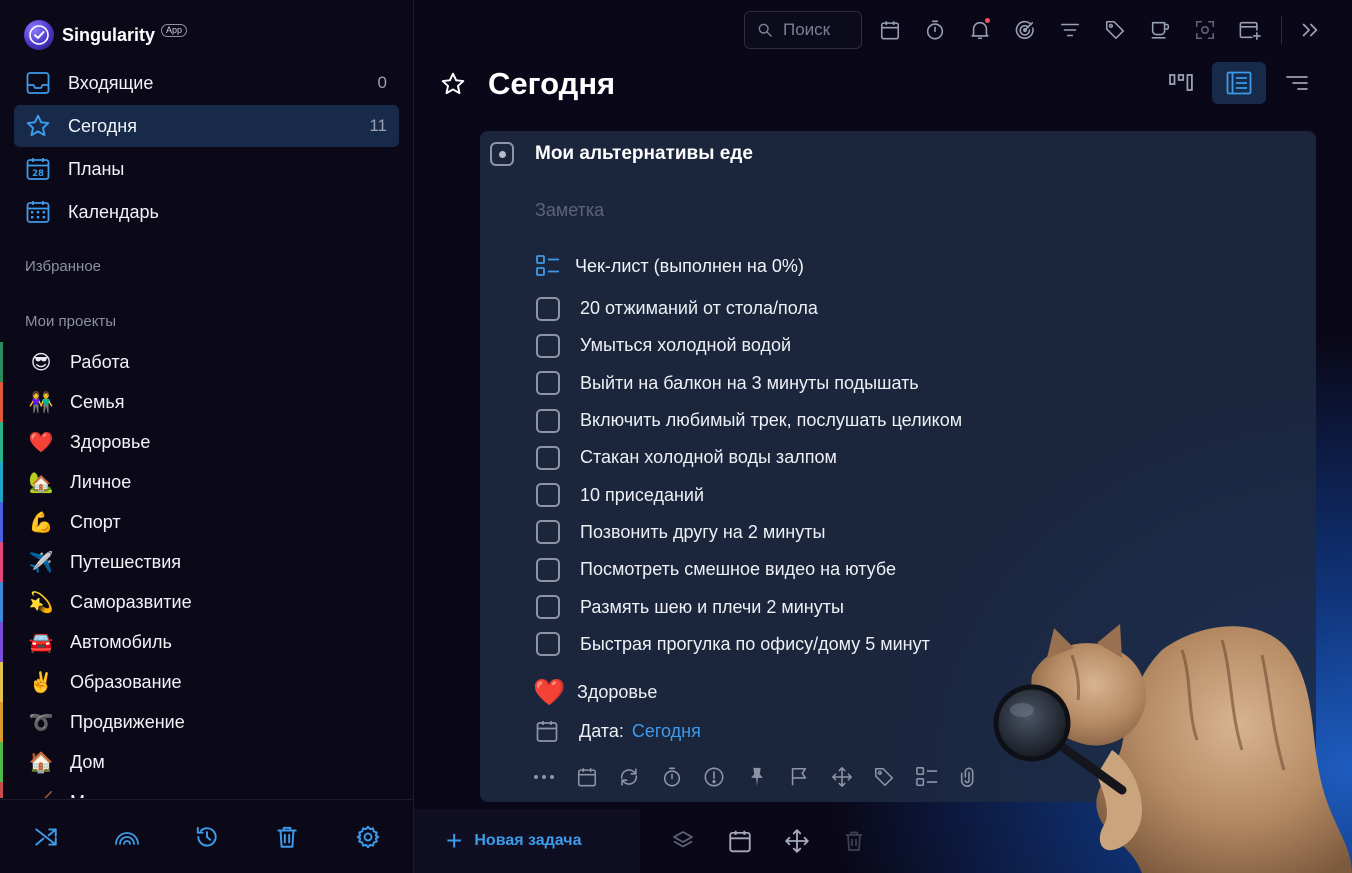 This screenshot has width=1352, height=873. Describe the element at coordinates (207, 562) in the screenshot. I see `project-item-travel: ✈️ Путешествия` at that location.